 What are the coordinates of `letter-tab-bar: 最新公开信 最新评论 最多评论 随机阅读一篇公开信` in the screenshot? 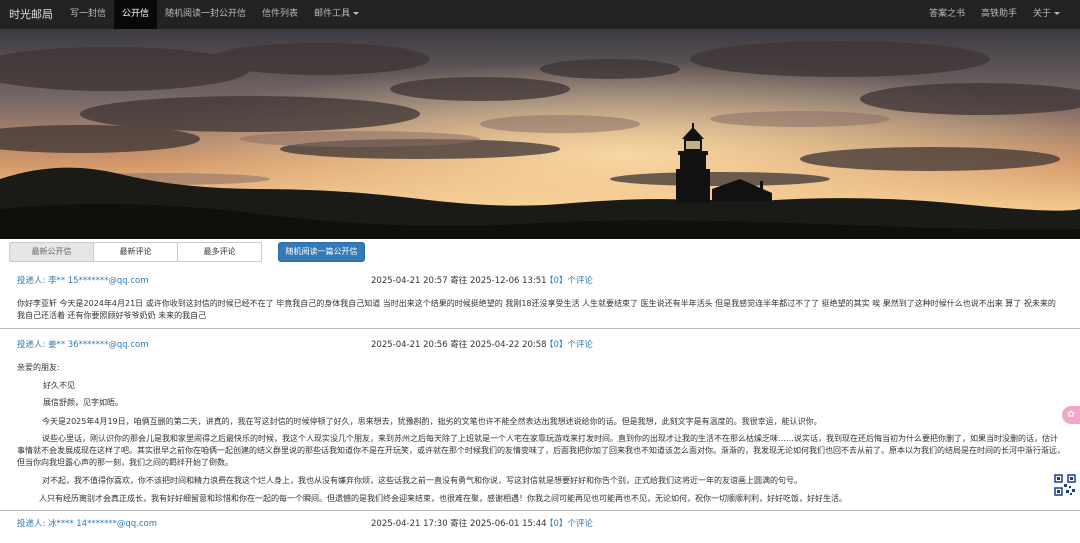 It's located at (540, 252).